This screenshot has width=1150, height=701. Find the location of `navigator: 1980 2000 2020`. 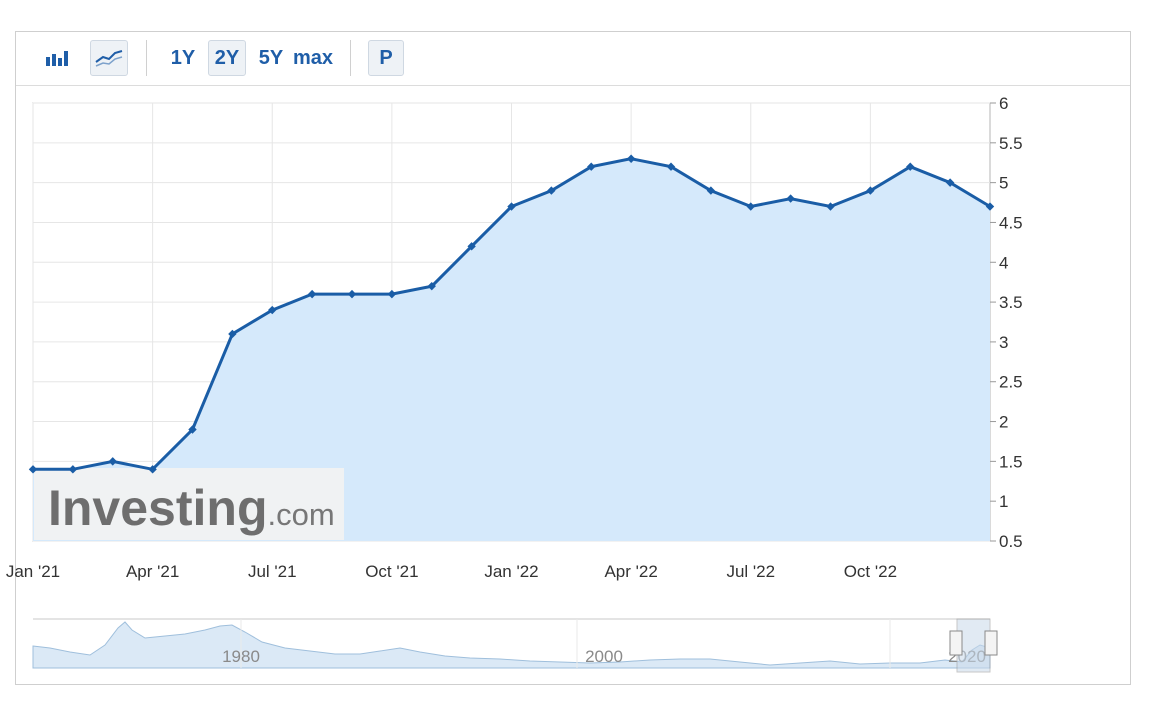

navigator: 1980 2000 2020 is located at coordinates (515, 645).